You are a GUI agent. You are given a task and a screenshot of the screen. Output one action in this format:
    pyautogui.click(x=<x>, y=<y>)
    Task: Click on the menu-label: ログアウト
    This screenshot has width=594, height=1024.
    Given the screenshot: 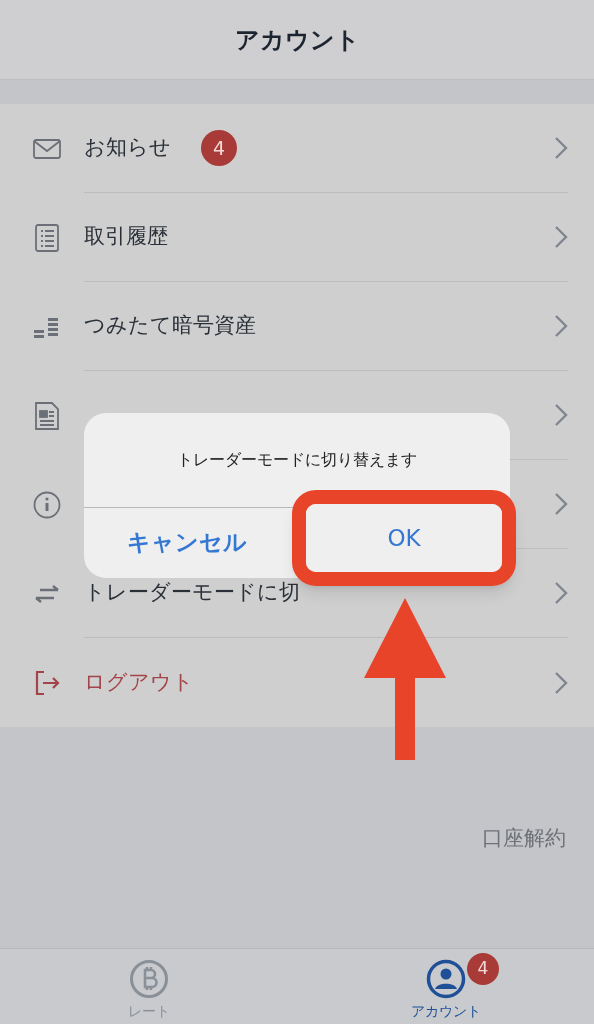 What is the action you would take?
    pyautogui.click(x=139, y=682)
    